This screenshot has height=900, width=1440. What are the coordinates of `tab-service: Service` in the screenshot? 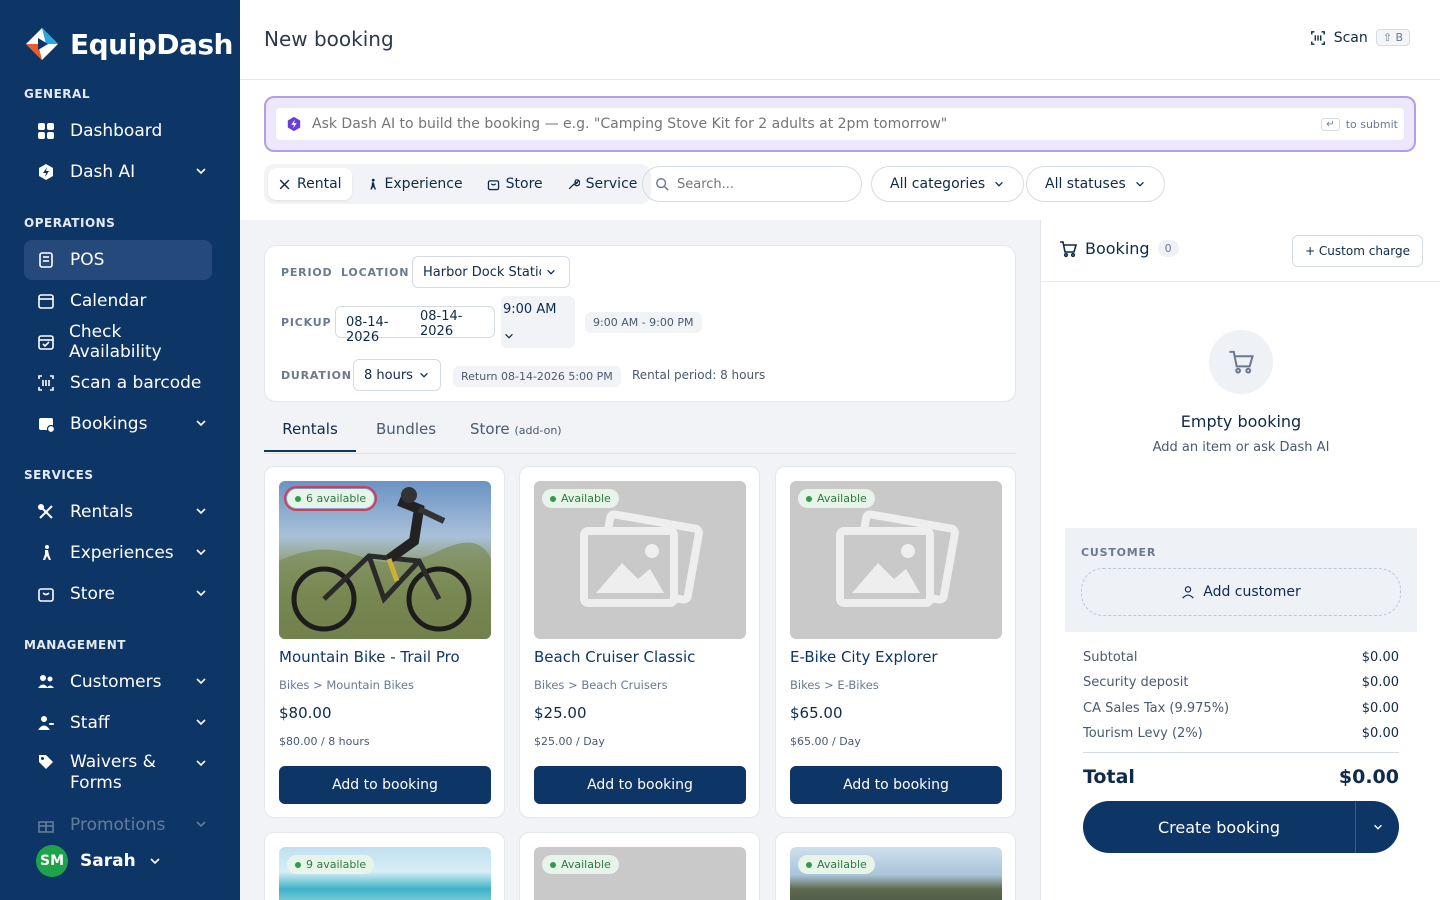 It's located at (602, 184).